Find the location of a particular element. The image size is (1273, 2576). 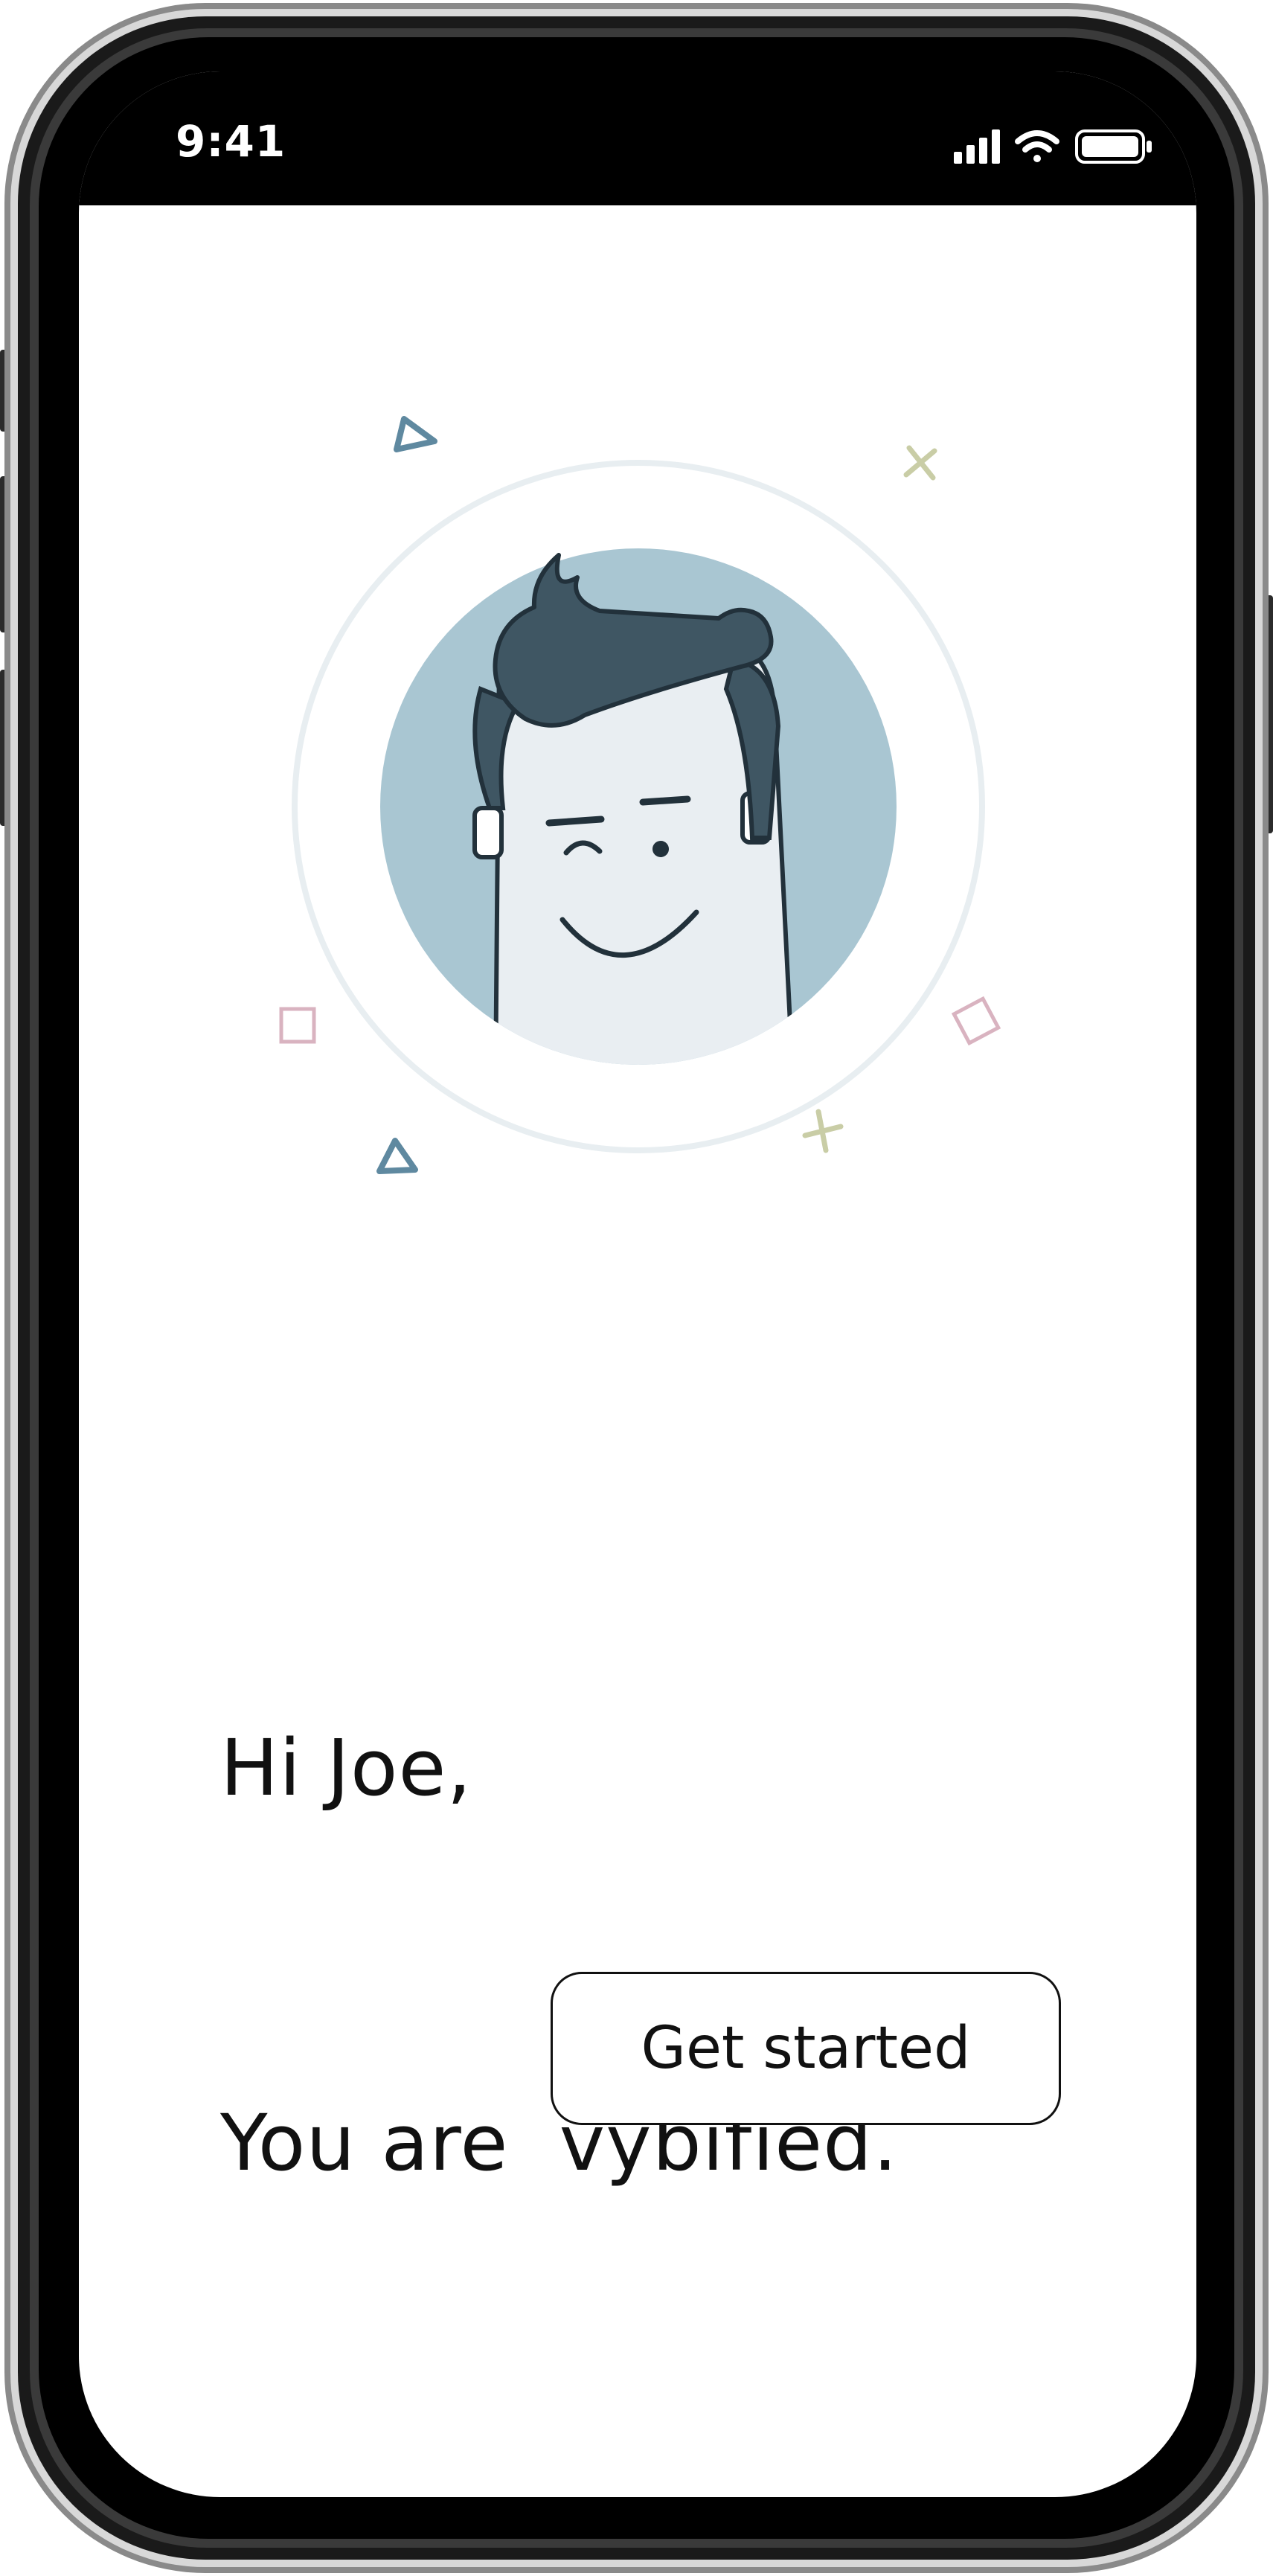

greeting-line-1: Hi Joe, is located at coordinates (346, 1768).